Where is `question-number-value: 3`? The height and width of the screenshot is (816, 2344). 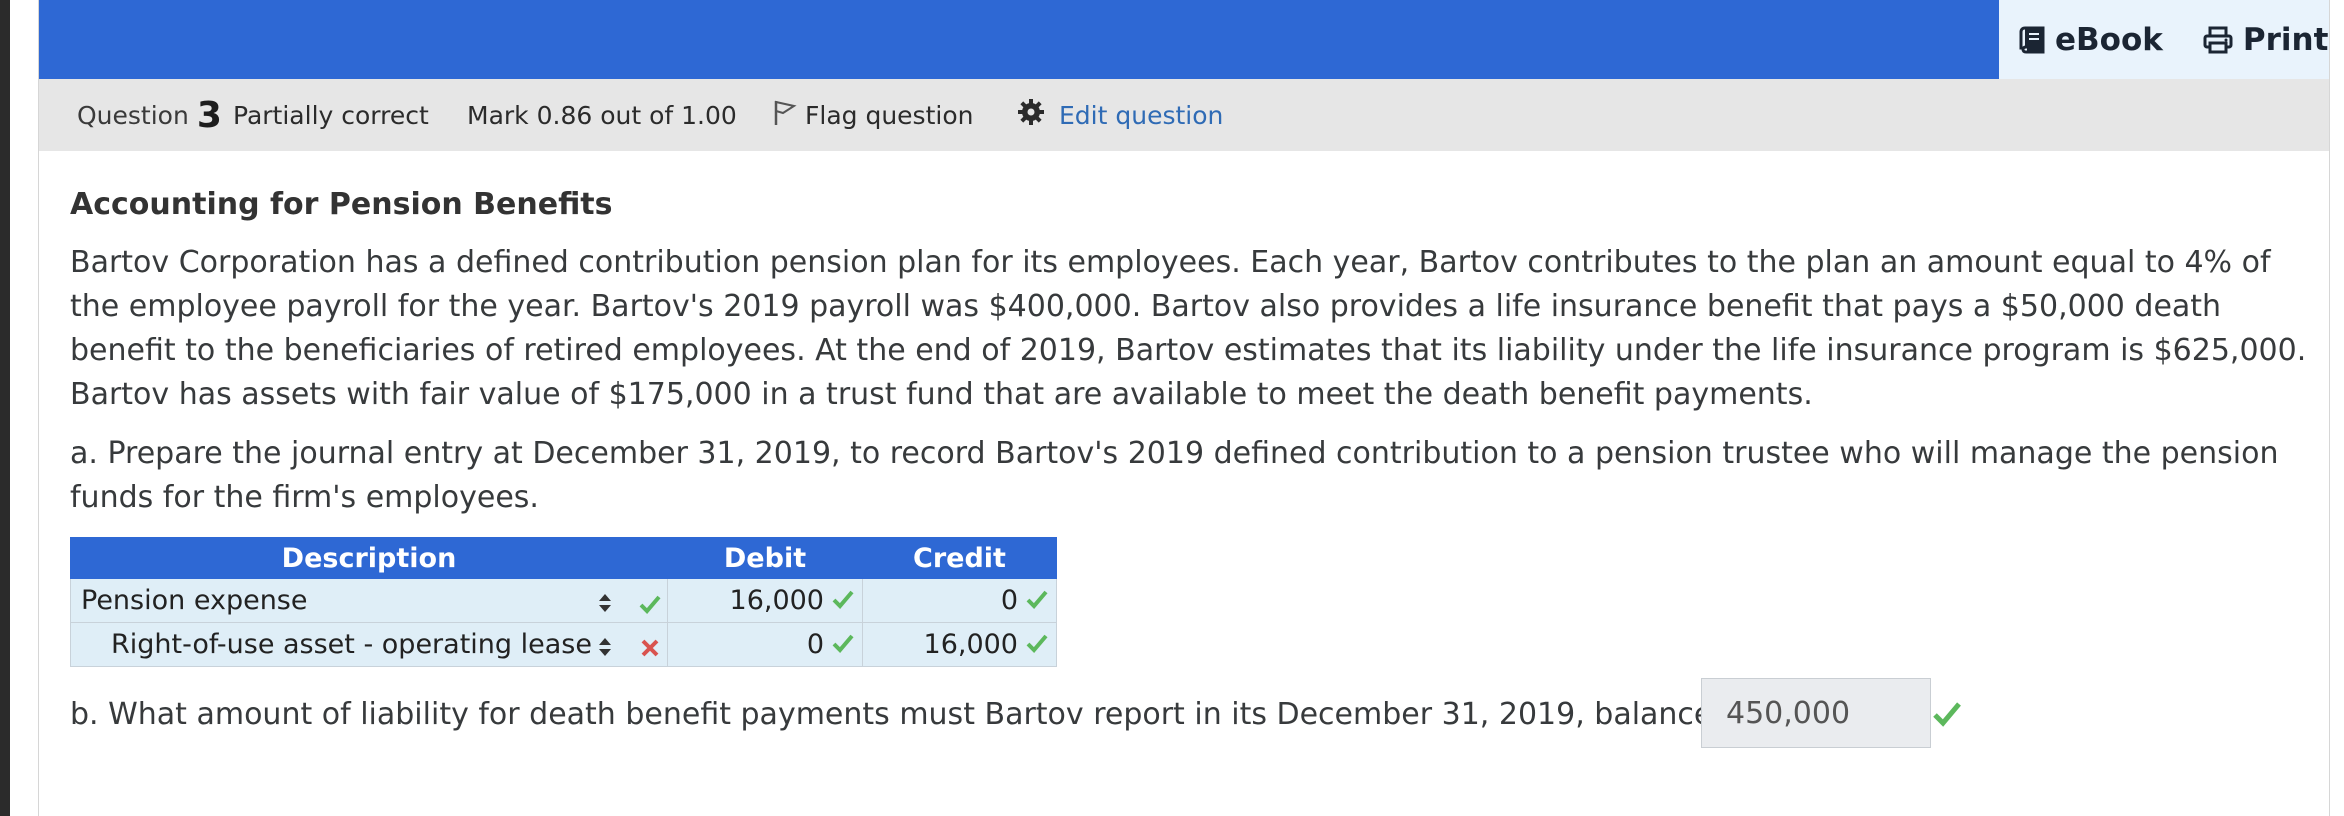 question-number-value: 3 is located at coordinates (209, 115).